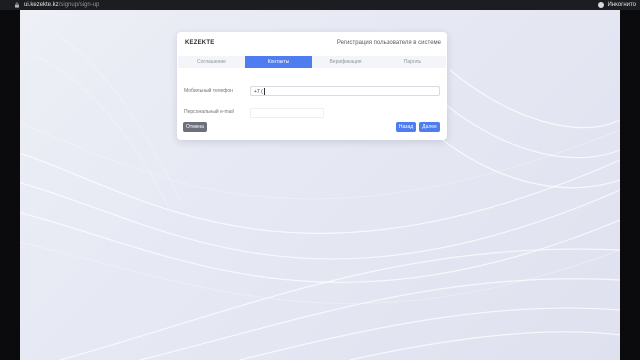 Image resolution: width=640 pixels, height=360 pixels. What do you see at coordinates (345, 91) in the screenshot?
I see `phone-input: +7 (` at bounding box center [345, 91].